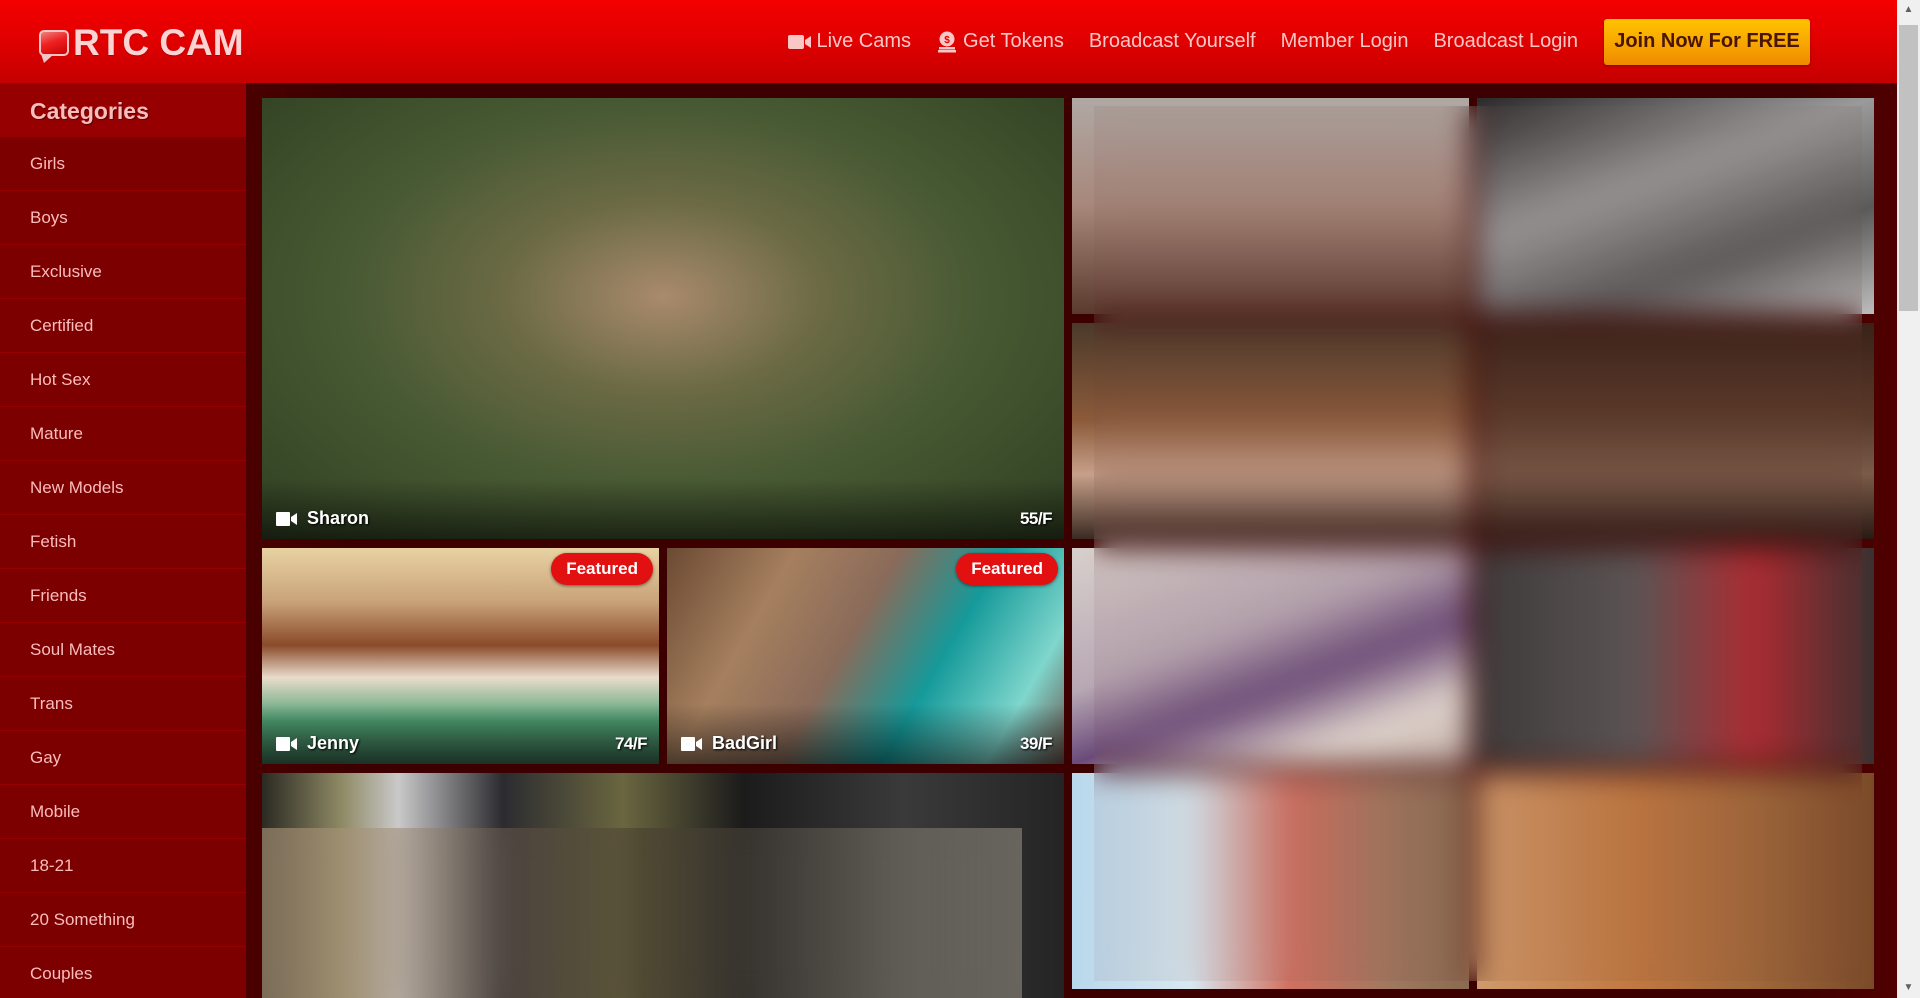 The height and width of the screenshot is (998, 1920). I want to click on cam-age-gender: 74/F, so click(631, 743).